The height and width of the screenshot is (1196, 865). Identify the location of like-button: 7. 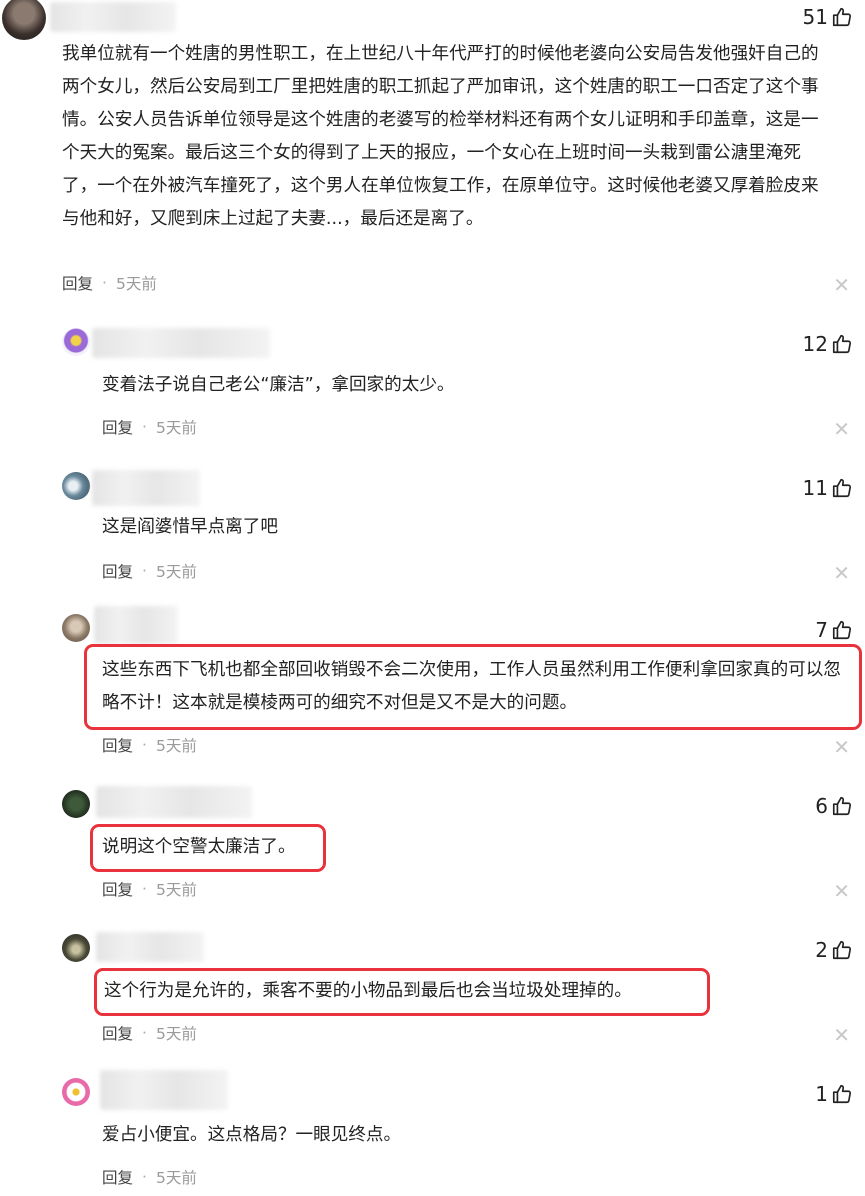
(834, 630).